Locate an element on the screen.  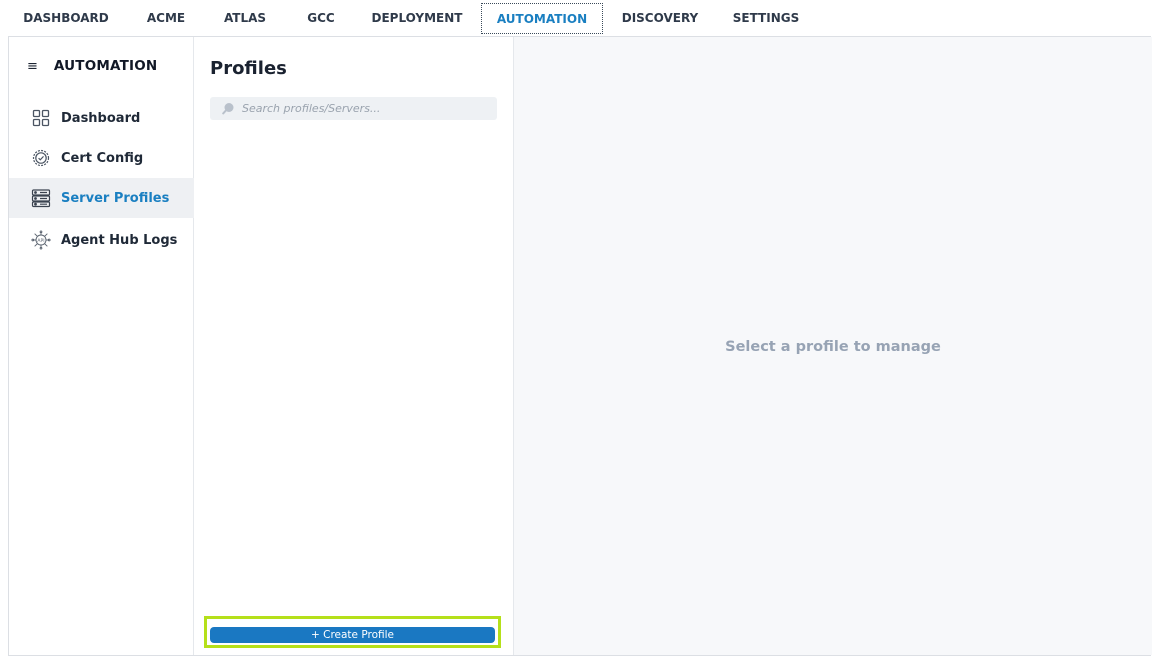
create-profile-button: + Create Profile is located at coordinates (352, 635).